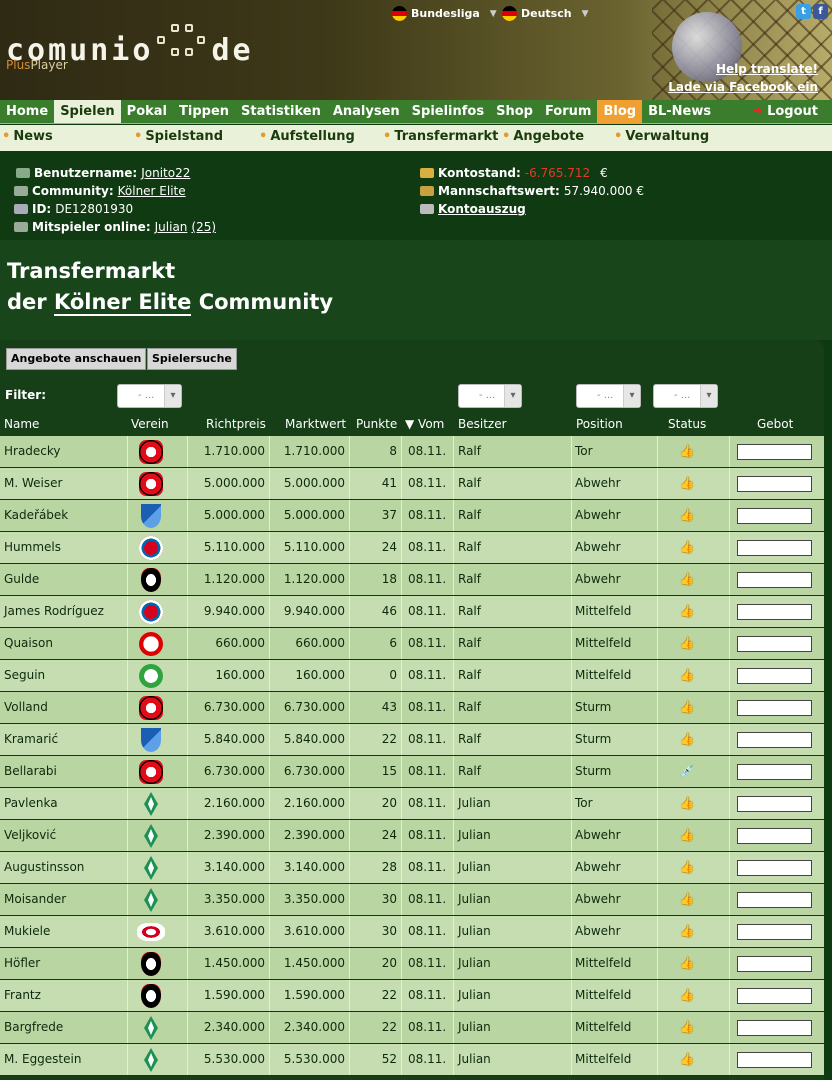 This screenshot has width=832, height=1080. Describe the element at coordinates (543, 136) in the screenshot. I see `subnav-angebote: Angebote` at that location.